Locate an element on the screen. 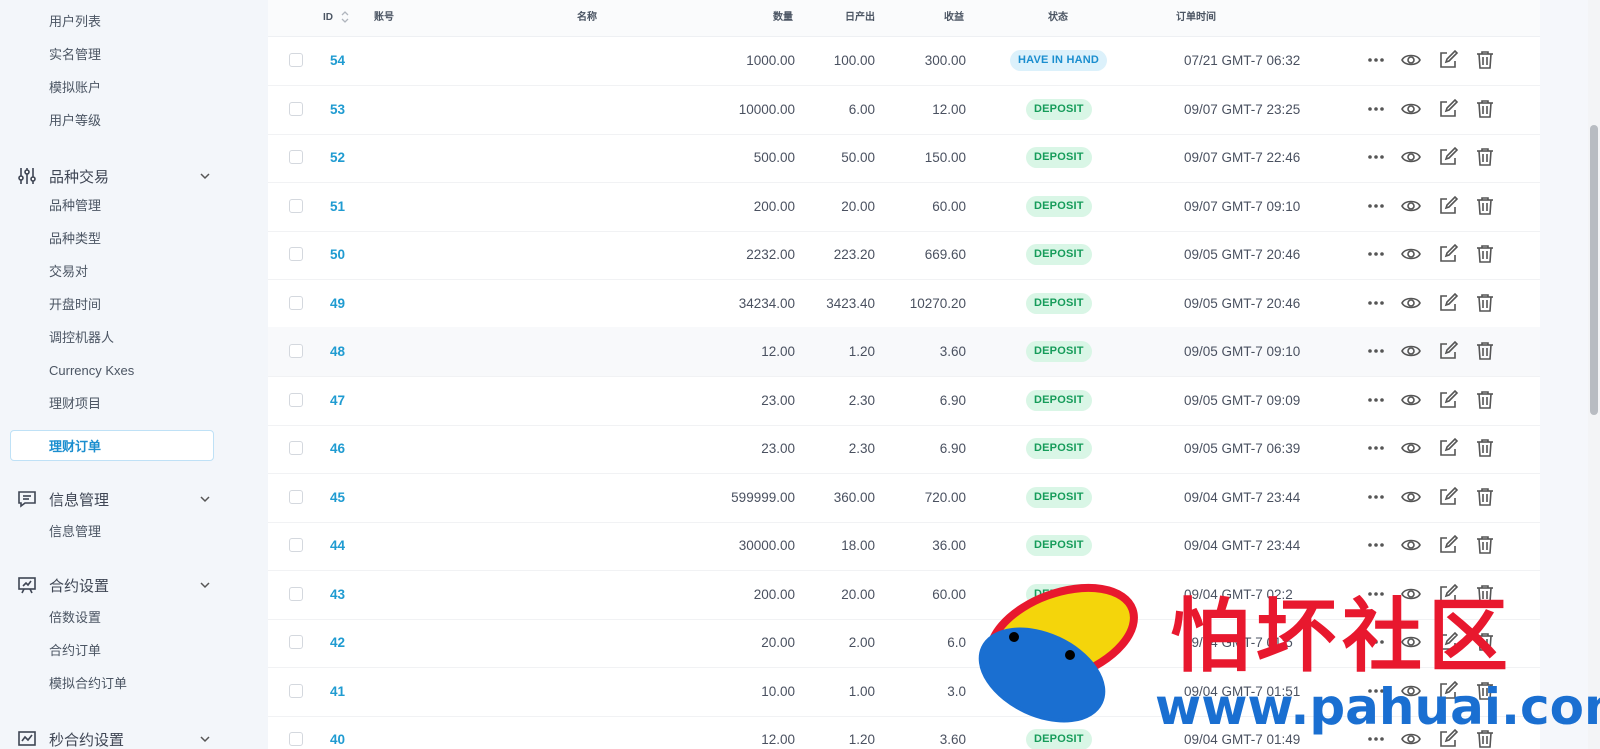  row-id-link: 46 is located at coordinates (337, 448).